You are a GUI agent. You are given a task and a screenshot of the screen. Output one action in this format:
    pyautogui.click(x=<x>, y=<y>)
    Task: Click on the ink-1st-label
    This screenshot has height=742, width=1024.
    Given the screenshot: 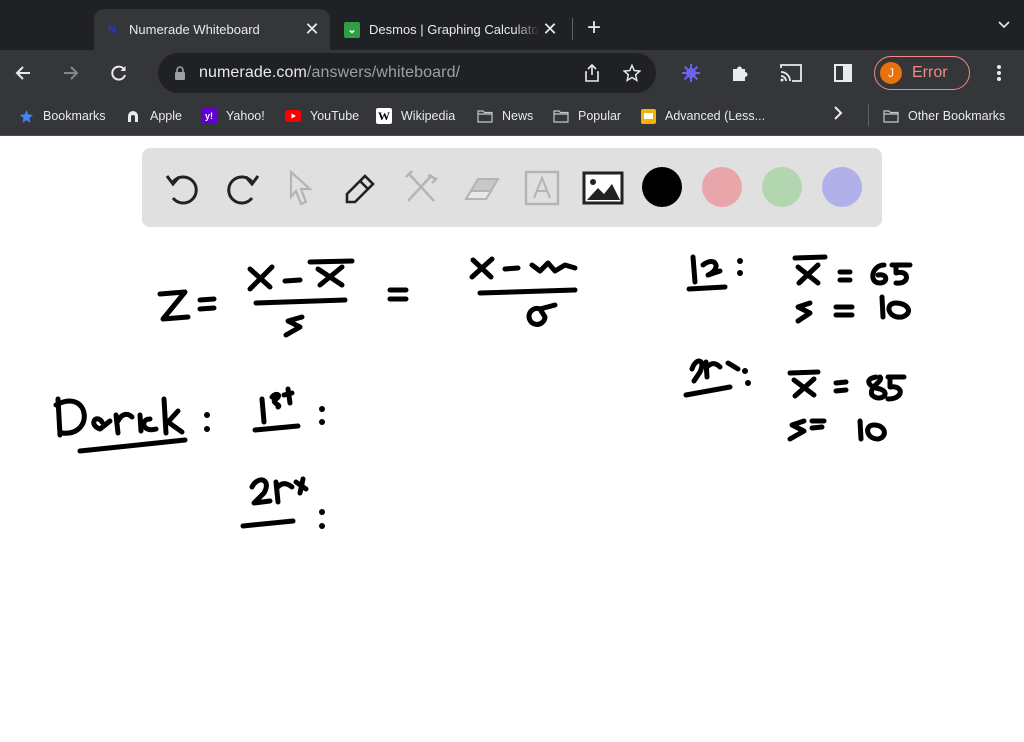 What is the action you would take?
    pyautogui.click(x=706, y=269)
    